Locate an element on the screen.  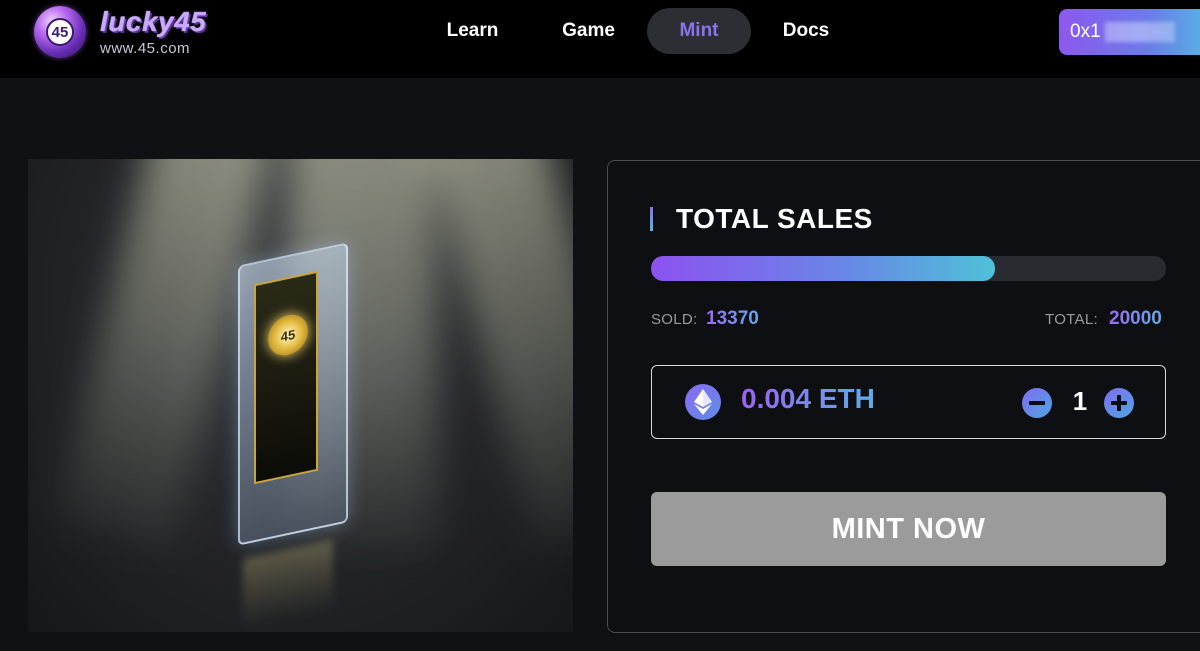
card-face: 45 is located at coordinates (286, 377).